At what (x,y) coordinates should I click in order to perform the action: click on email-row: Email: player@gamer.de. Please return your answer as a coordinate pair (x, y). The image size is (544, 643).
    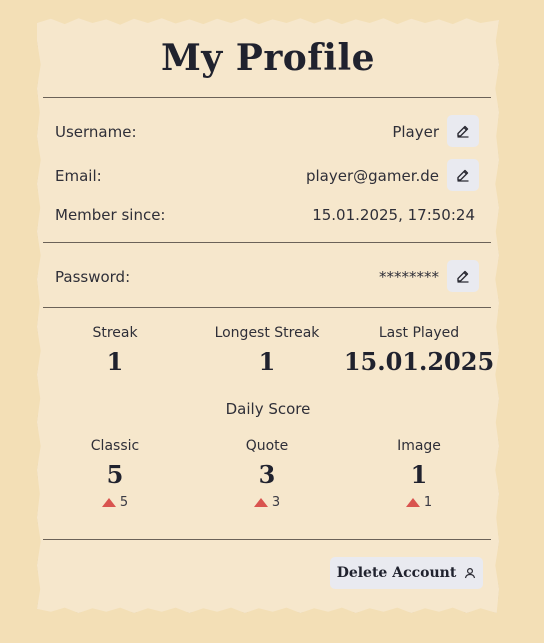
    Looking at the image, I should click on (267, 175).